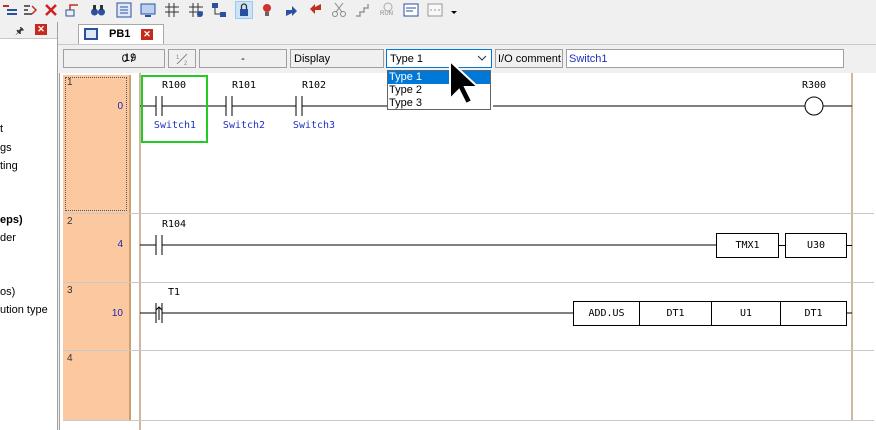 Image resolution: width=876 pixels, height=430 pixels. What do you see at coordinates (746, 313) in the screenshot?
I see `operand-box: U1` at bounding box center [746, 313].